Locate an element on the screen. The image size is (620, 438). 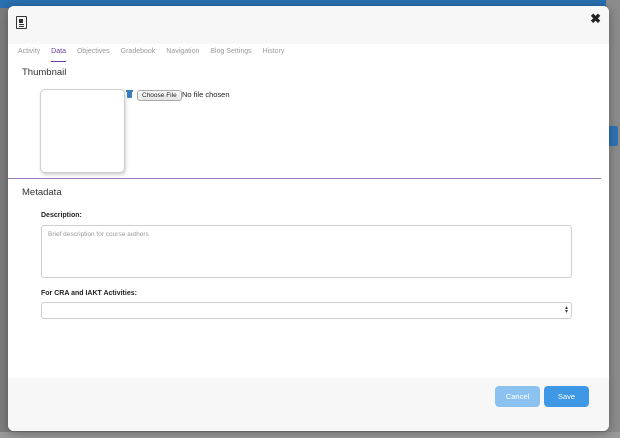
file-status-text: No file chosen is located at coordinates (206, 94).